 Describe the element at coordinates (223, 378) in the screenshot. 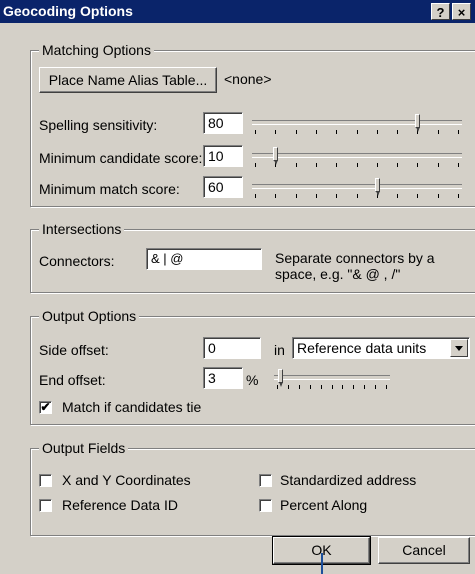

I see `end-offset-field: 3` at that location.